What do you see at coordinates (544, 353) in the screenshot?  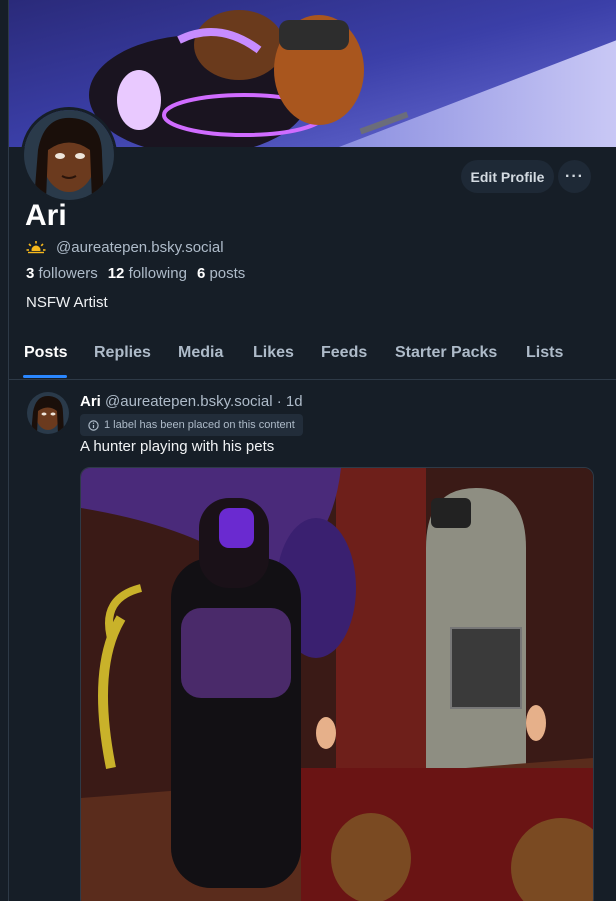 I see `tab-lists: Lists` at bounding box center [544, 353].